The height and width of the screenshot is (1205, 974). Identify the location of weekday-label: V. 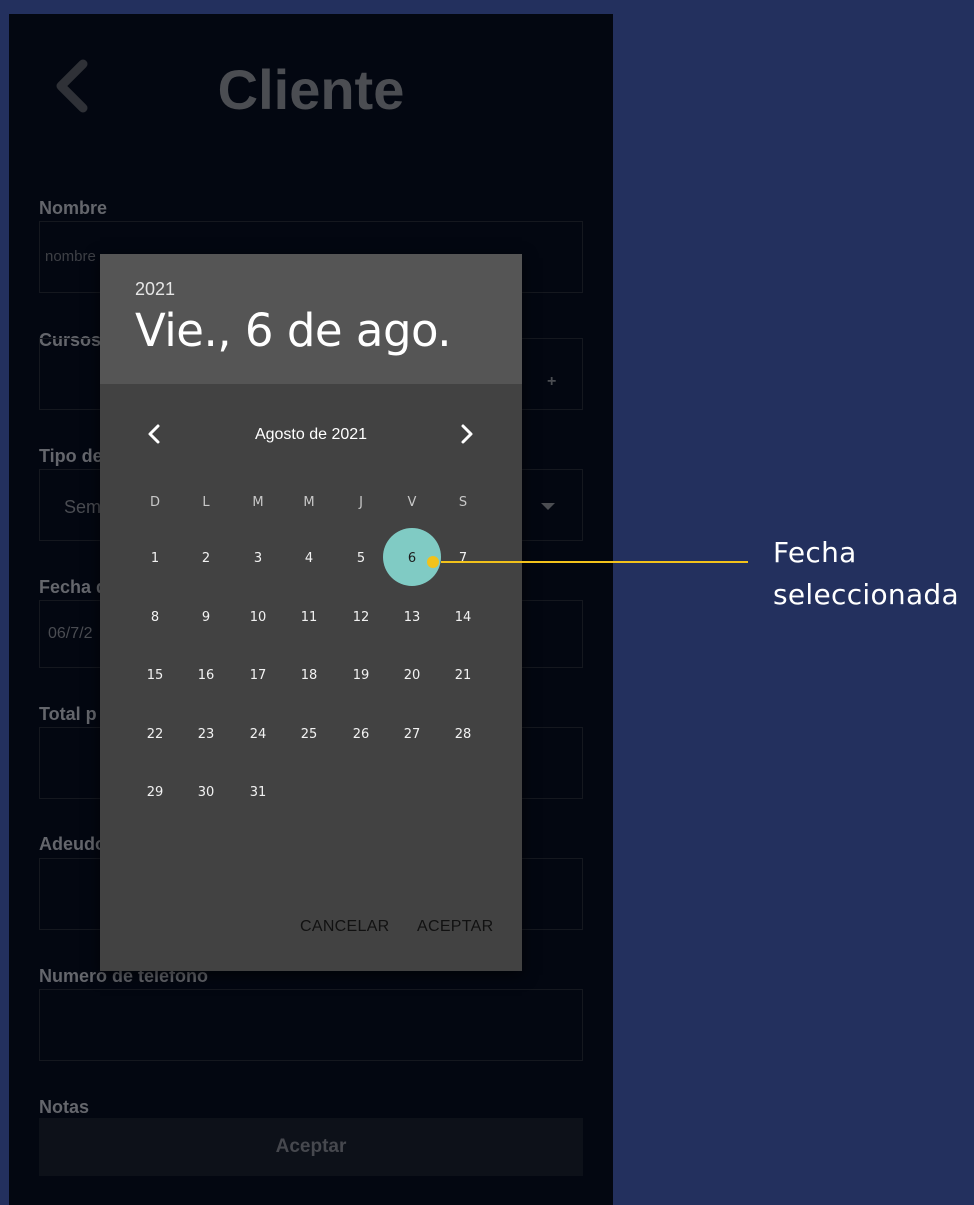
(412, 502).